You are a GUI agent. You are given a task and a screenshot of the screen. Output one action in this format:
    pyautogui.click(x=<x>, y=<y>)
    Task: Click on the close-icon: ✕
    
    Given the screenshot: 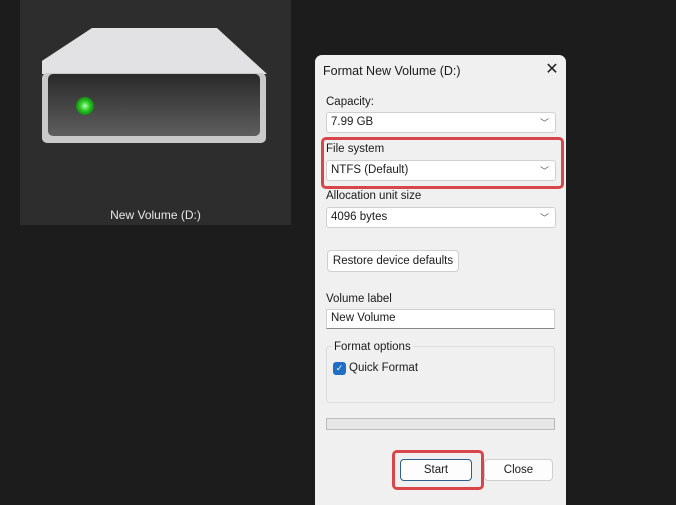 What is the action you would take?
    pyautogui.click(x=552, y=70)
    